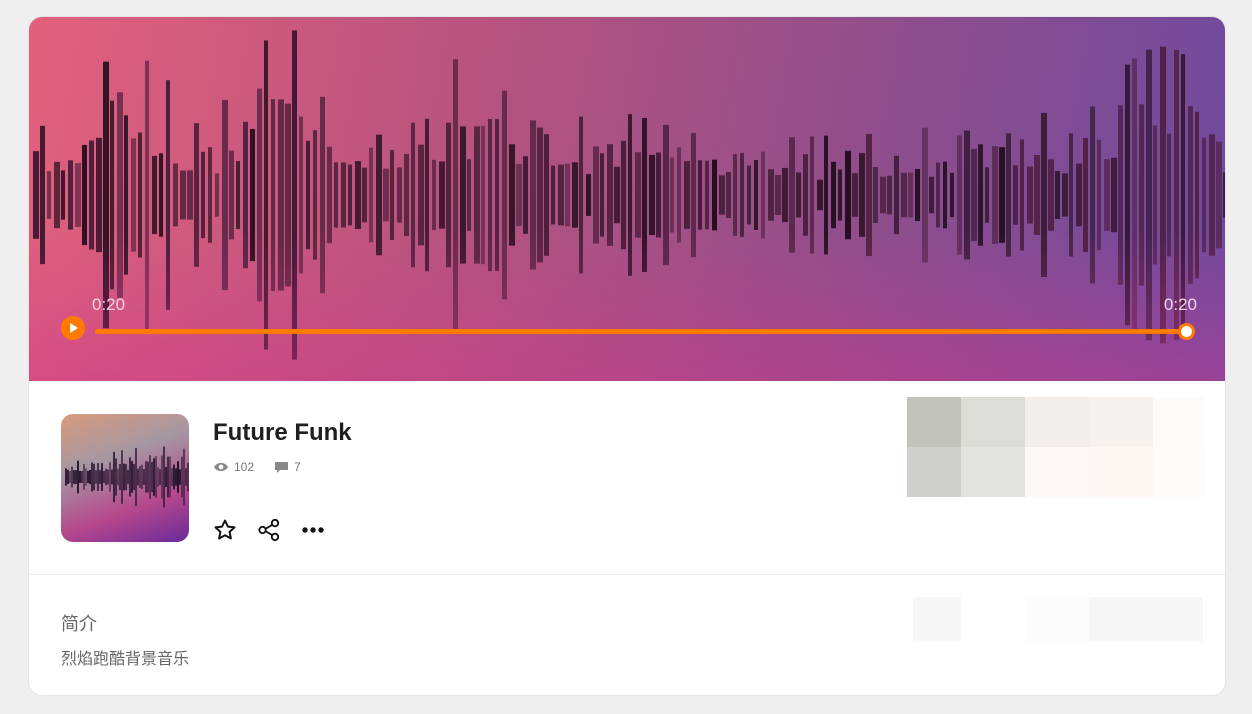 This screenshot has width=1252, height=714. What do you see at coordinates (282, 432) in the screenshot?
I see `track-title: Future Funk` at bounding box center [282, 432].